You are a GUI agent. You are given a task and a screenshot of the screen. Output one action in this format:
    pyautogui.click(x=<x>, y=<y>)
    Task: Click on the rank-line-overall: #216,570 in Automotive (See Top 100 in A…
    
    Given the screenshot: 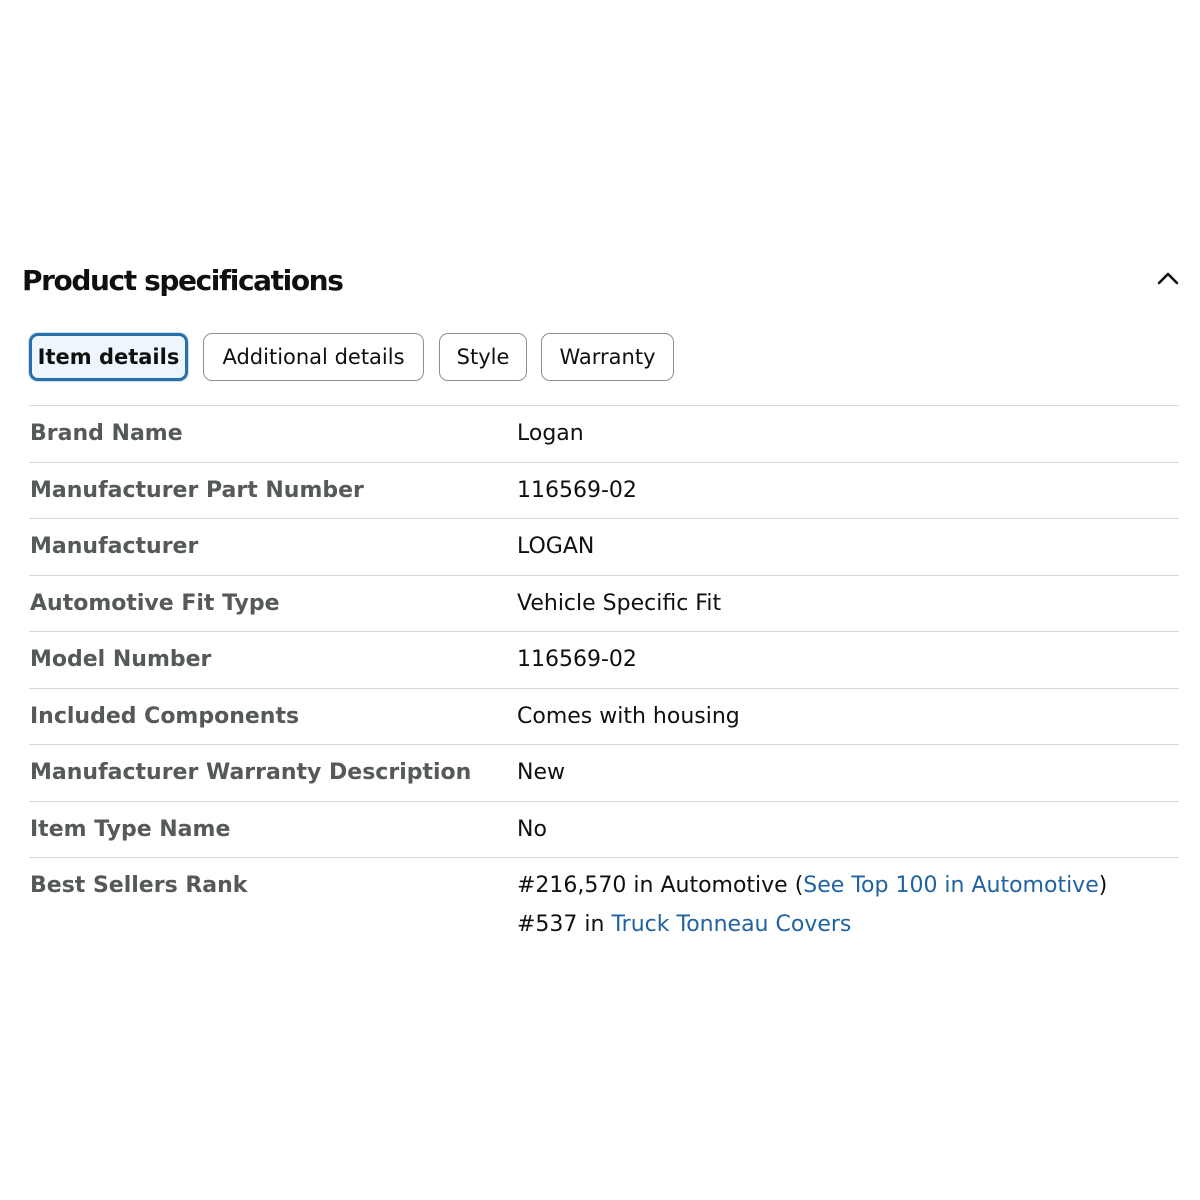 What is the action you would take?
    pyautogui.click(x=812, y=885)
    